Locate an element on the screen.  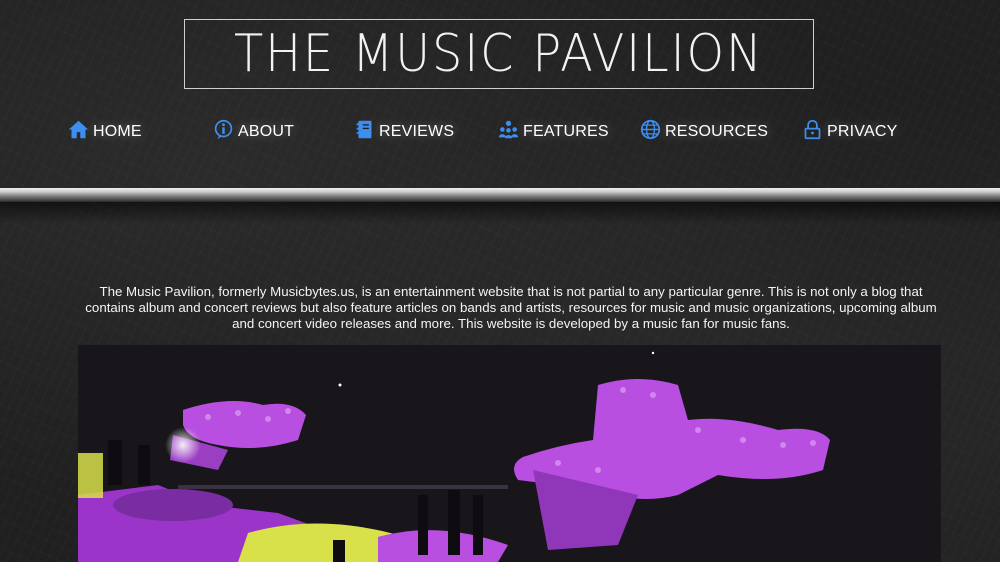
header-divider-shadow is located at coordinates (500, 213).